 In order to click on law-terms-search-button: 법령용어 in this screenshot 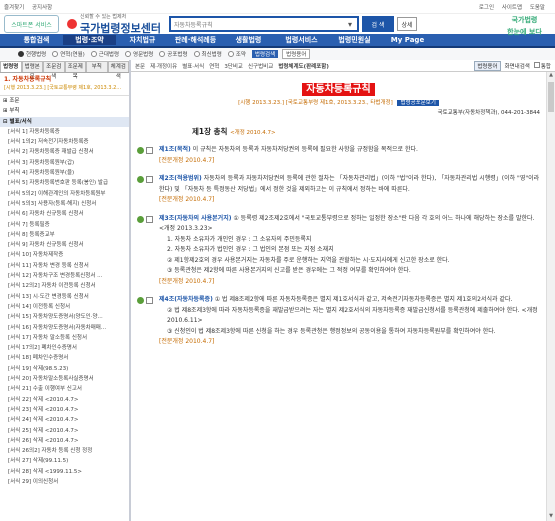, I will do `click(296, 54)`.